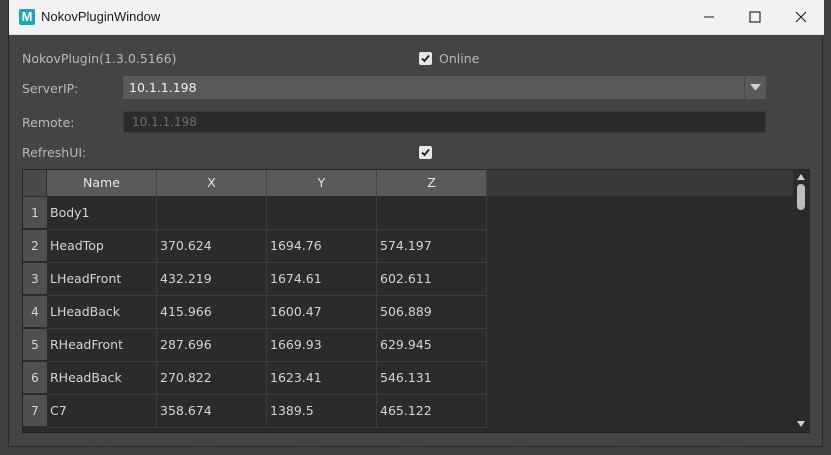 This screenshot has height=455, width=831. Describe the element at coordinates (444, 87) in the screenshot. I see `server-ip-dropdown: 10.1.1.198` at that location.